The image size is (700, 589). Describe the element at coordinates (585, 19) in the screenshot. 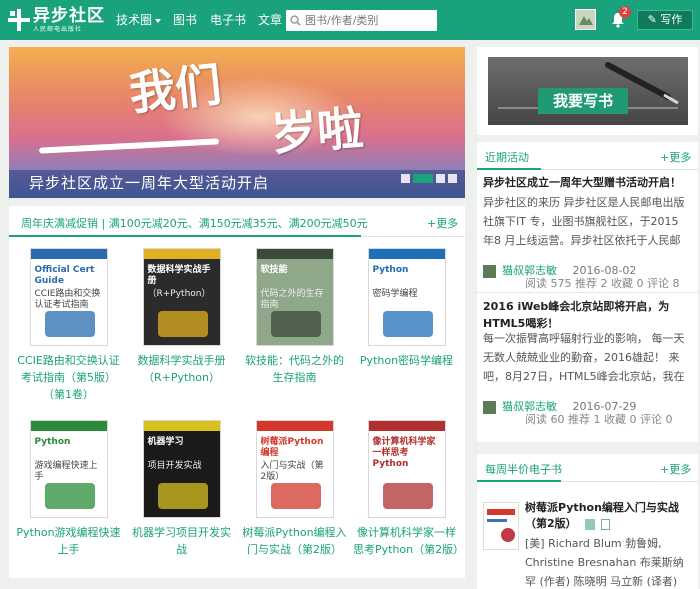

I see `user-avatar` at that location.